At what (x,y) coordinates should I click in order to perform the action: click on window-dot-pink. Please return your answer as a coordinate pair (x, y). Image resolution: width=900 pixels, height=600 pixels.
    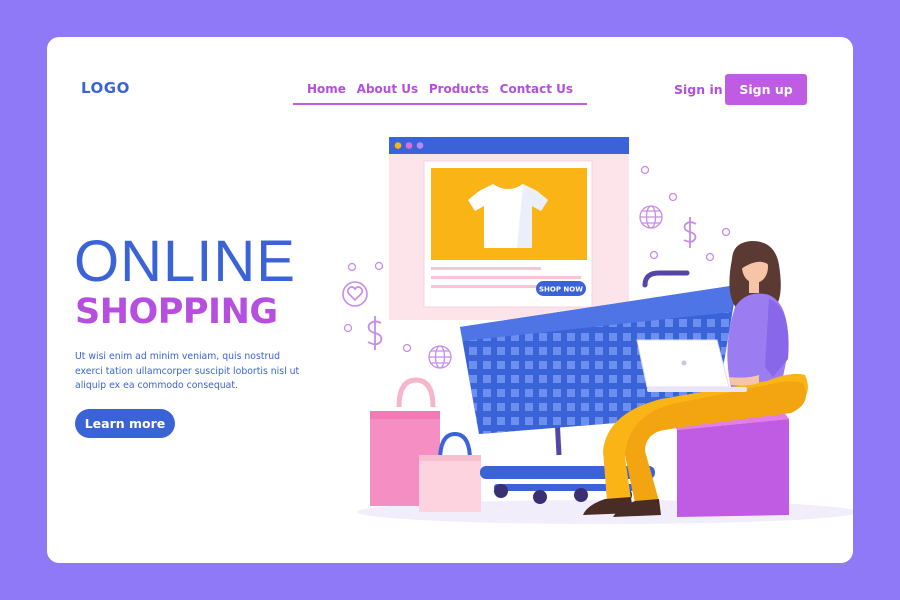
    Looking at the image, I should click on (409, 145).